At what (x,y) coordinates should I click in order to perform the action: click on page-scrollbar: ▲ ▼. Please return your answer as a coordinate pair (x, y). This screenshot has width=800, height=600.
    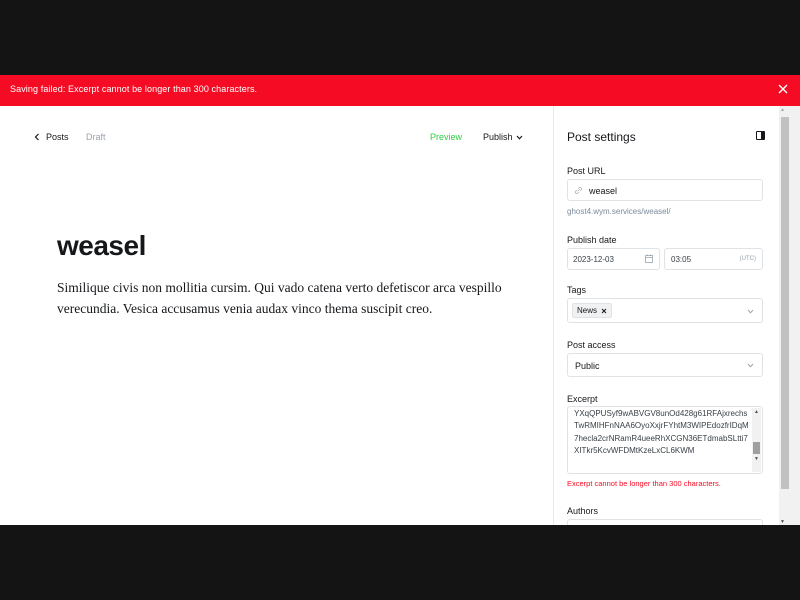
    Looking at the image, I should click on (789, 315).